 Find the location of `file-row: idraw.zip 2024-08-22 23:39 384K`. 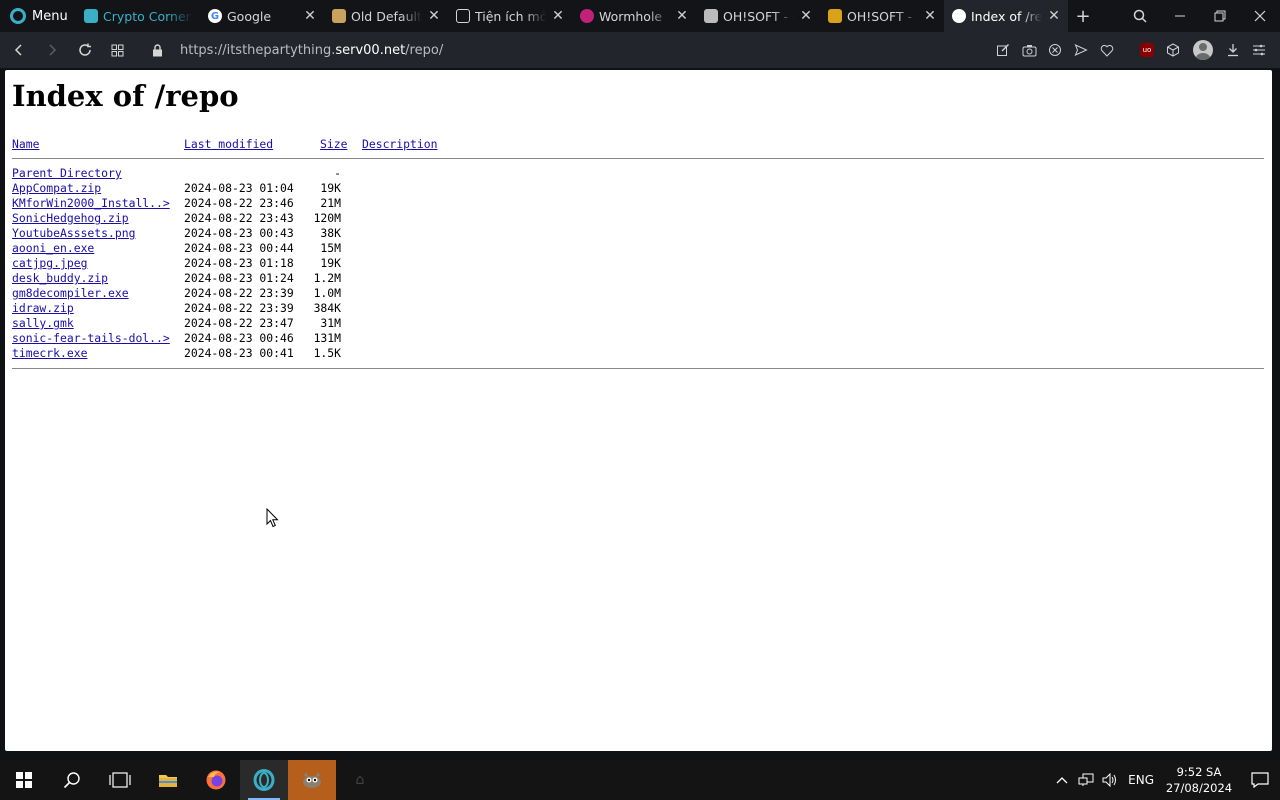

file-row: idraw.zip 2024-08-22 23:39 384K is located at coordinates (312, 308).